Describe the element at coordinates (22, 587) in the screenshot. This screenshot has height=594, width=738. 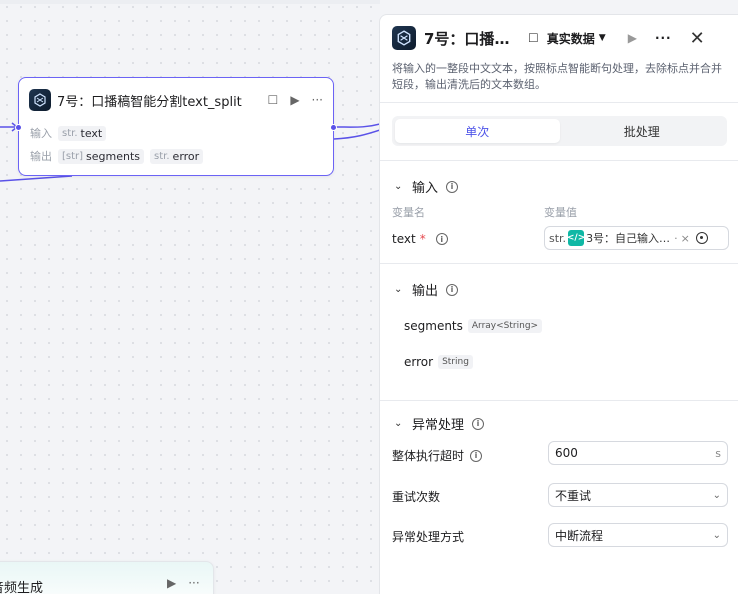
I see `node-title: 音频生成` at that location.